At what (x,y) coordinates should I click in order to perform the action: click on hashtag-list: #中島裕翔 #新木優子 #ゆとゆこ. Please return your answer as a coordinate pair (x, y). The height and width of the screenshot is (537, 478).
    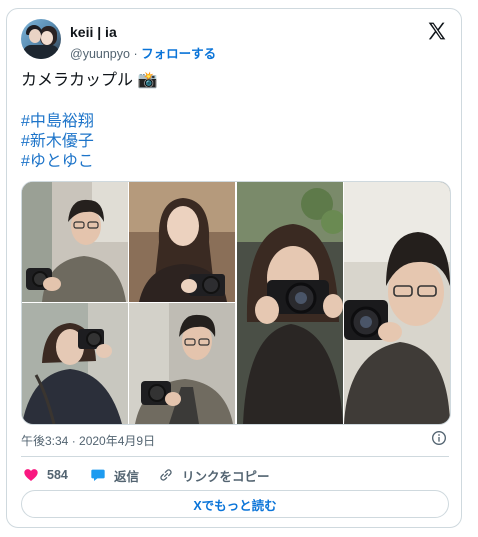
    Looking at the image, I should click on (57, 142).